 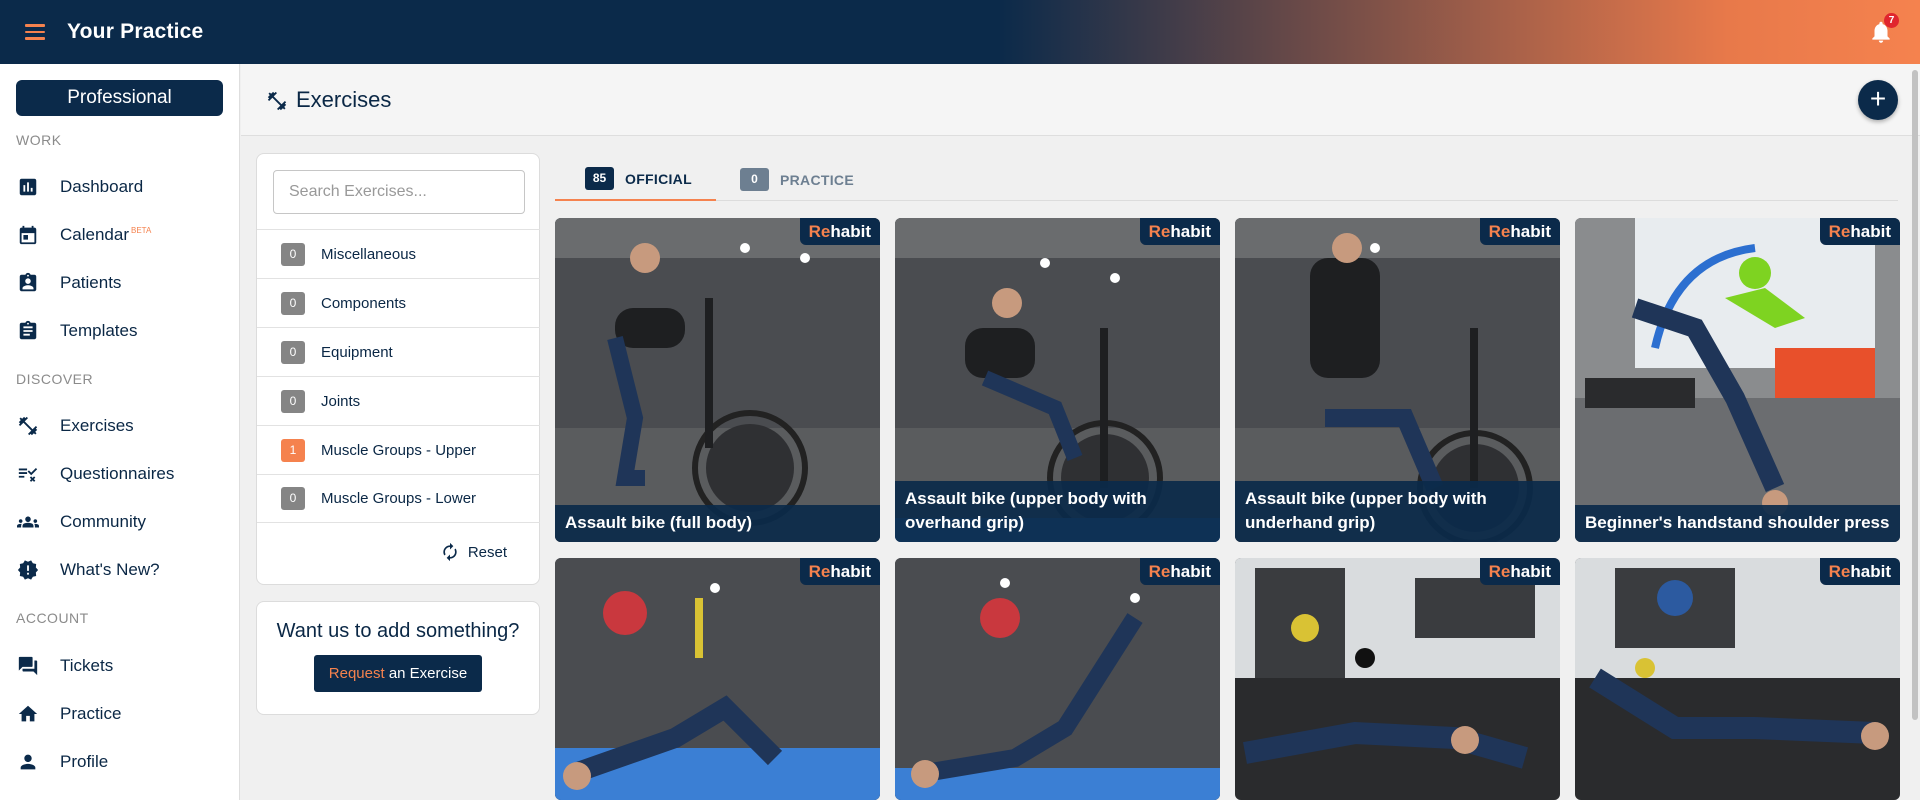 I want to click on category-name: Muscle Groups - Lower, so click(x=399, y=498).